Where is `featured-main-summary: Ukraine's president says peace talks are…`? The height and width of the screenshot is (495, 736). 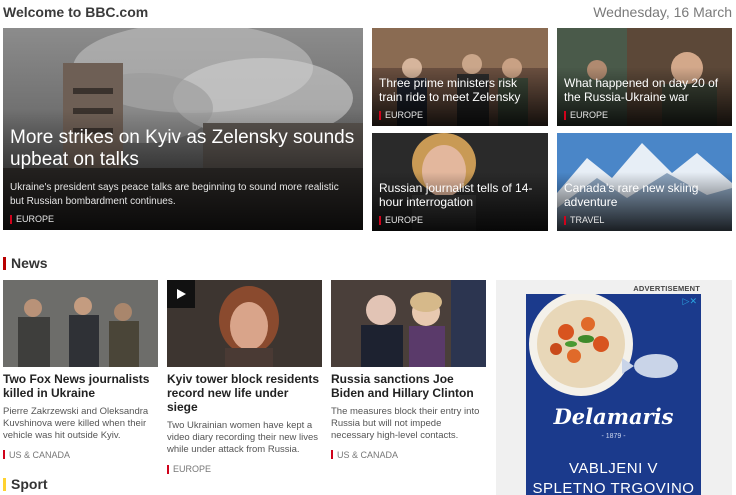
featured-main-summary: Ukraine's president says peace talks are… is located at coordinates (174, 194).